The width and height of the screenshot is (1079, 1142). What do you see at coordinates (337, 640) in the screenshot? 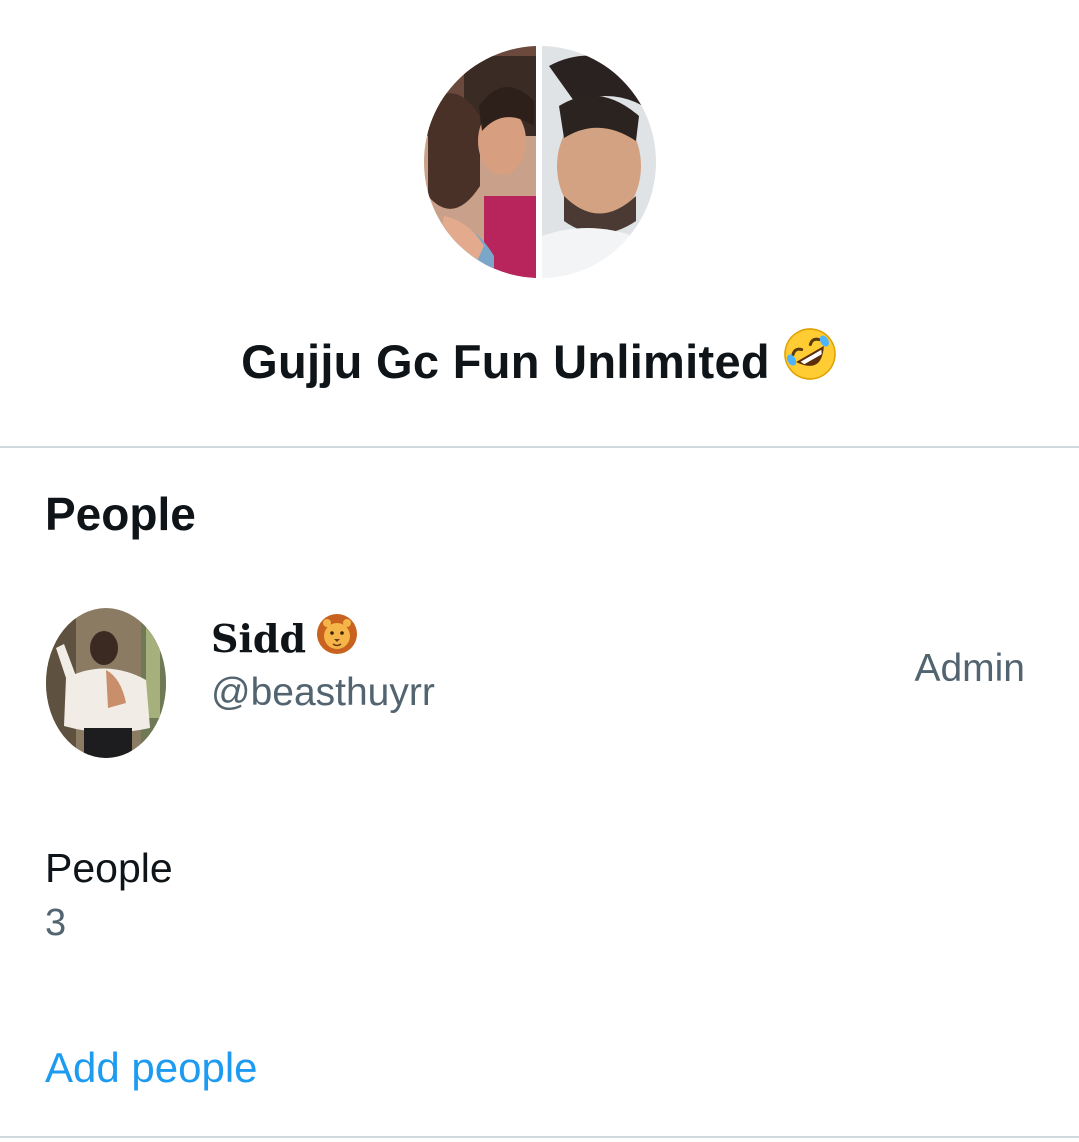
I see `lion-face-emoji-icon` at bounding box center [337, 640].